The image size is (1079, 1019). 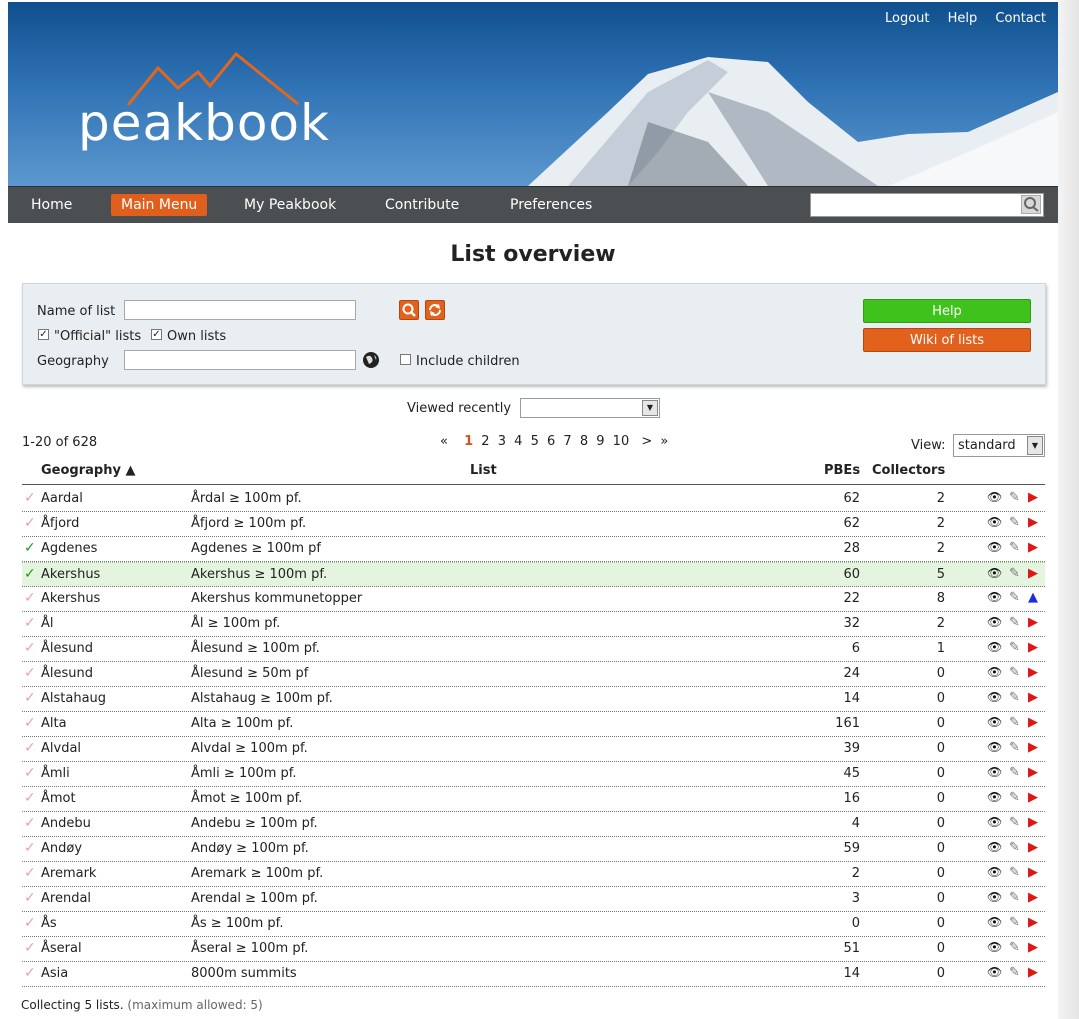 What do you see at coordinates (246, 498) in the screenshot?
I see `list-name-cell: Årdal ≥ 100m pf.` at bounding box center [246, 498].